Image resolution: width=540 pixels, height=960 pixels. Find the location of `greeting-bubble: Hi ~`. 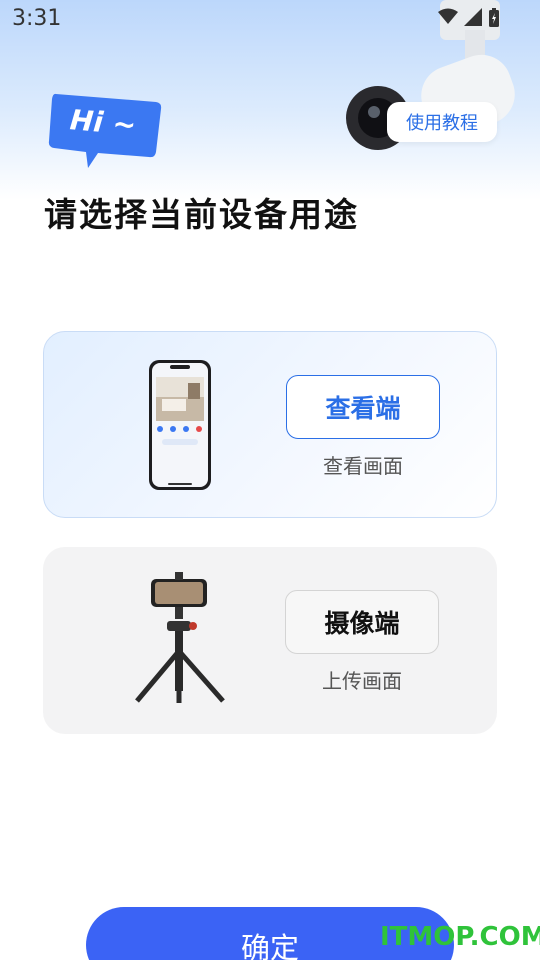

greeting-bubble: Hi ~ is located at coordinates (106, 132).